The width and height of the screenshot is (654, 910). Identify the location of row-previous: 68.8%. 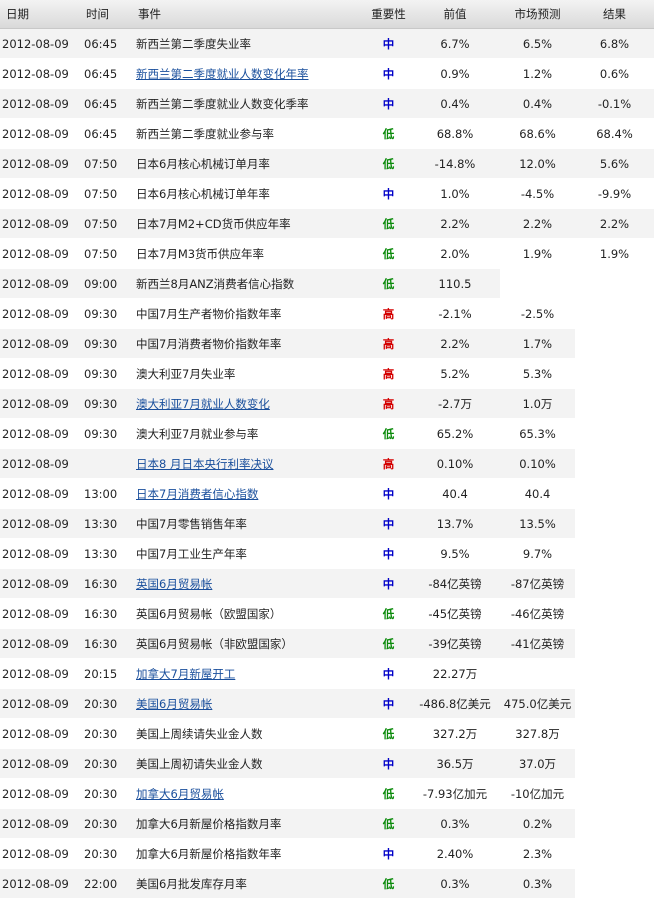
(455, 133).